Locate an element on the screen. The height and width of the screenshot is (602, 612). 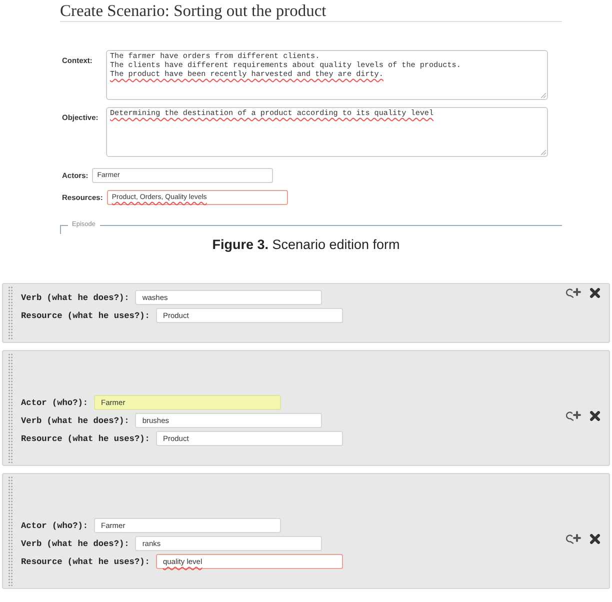
figure-caption: Figure 3. Scenario edition form is located at coordinates (306, 244).